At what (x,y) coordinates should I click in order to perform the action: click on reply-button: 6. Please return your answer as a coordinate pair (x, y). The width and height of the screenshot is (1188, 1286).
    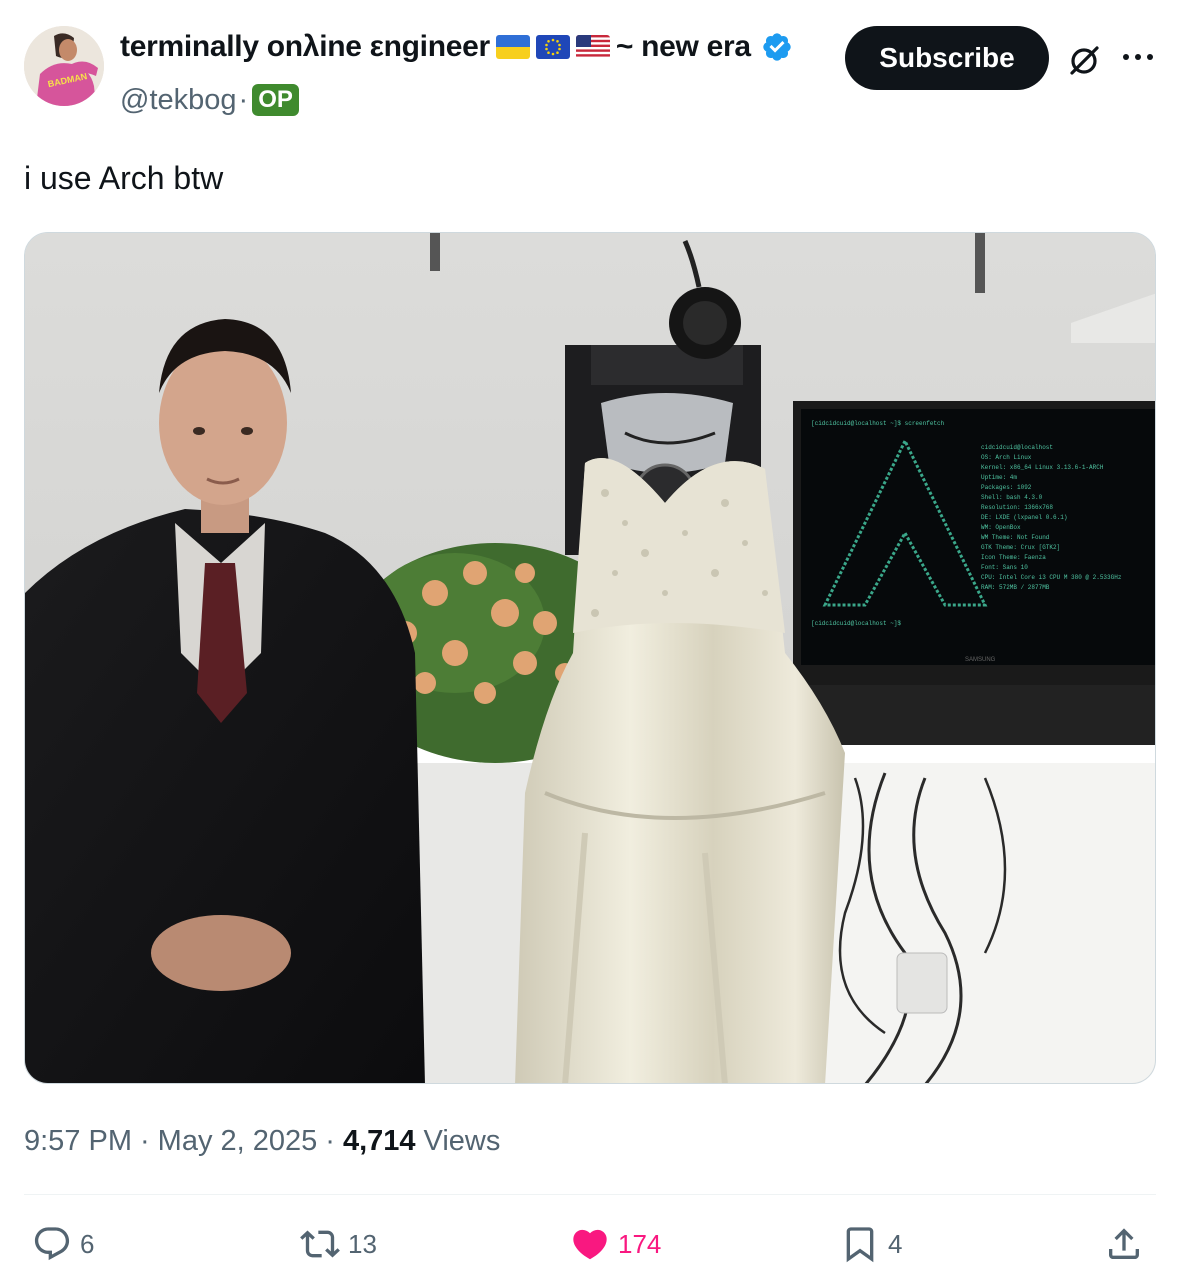
    Looking at the image, I should click on (63, 1244).